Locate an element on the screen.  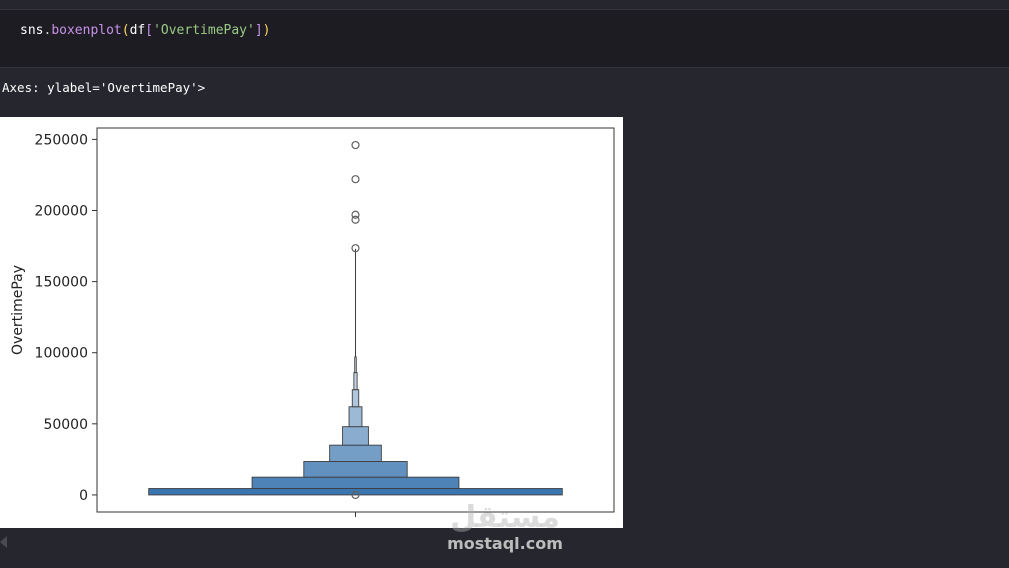
scroll-left-arrow-icon is located at coordinates (3, 542).